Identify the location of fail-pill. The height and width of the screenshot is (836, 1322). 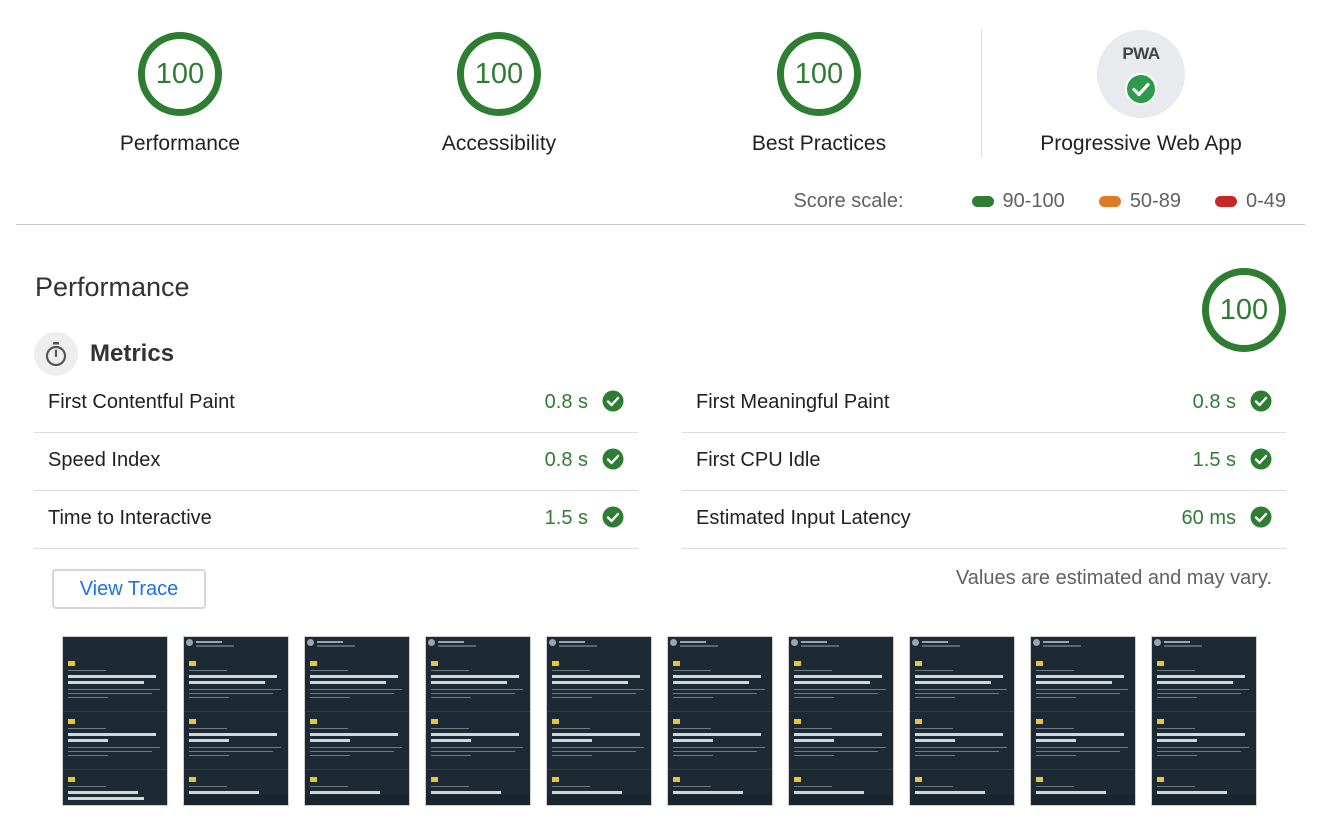
(1225, 201).